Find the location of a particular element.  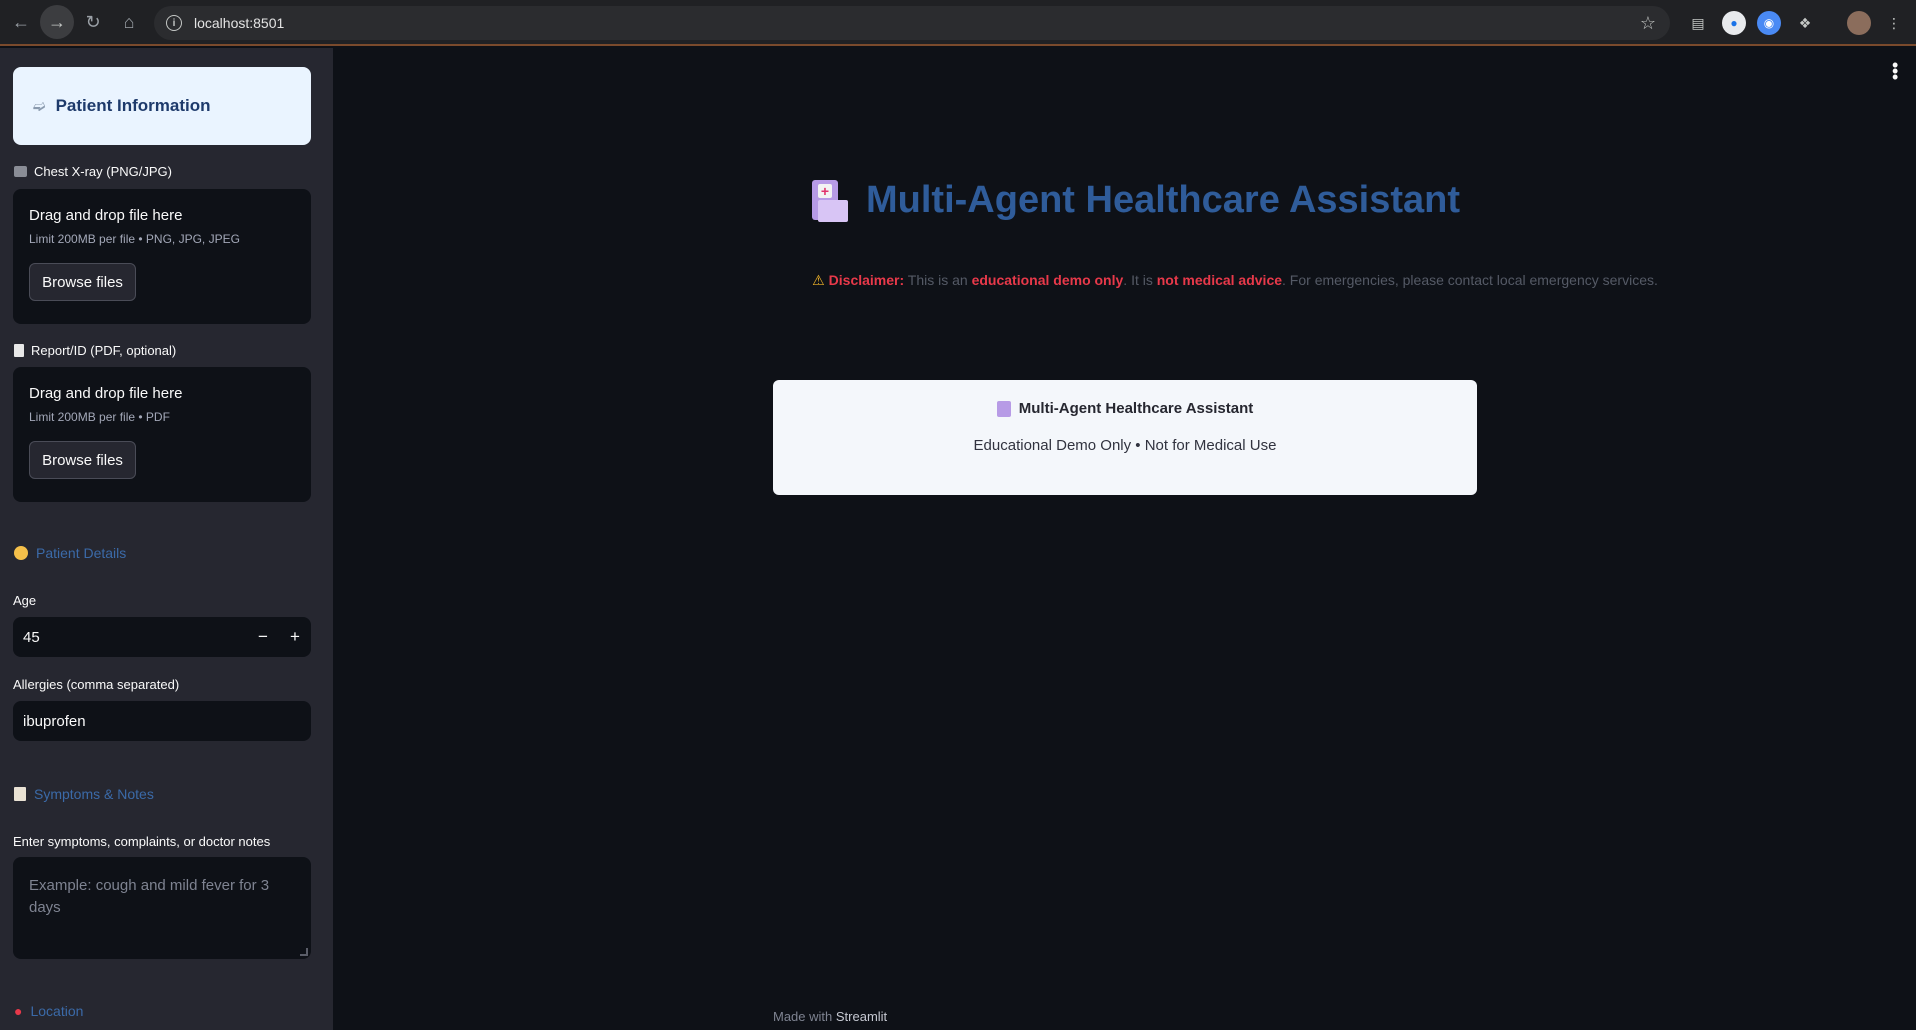

page-header: + Multi-Agent Healthcare Assistant is located at coordinates (1135, 200).